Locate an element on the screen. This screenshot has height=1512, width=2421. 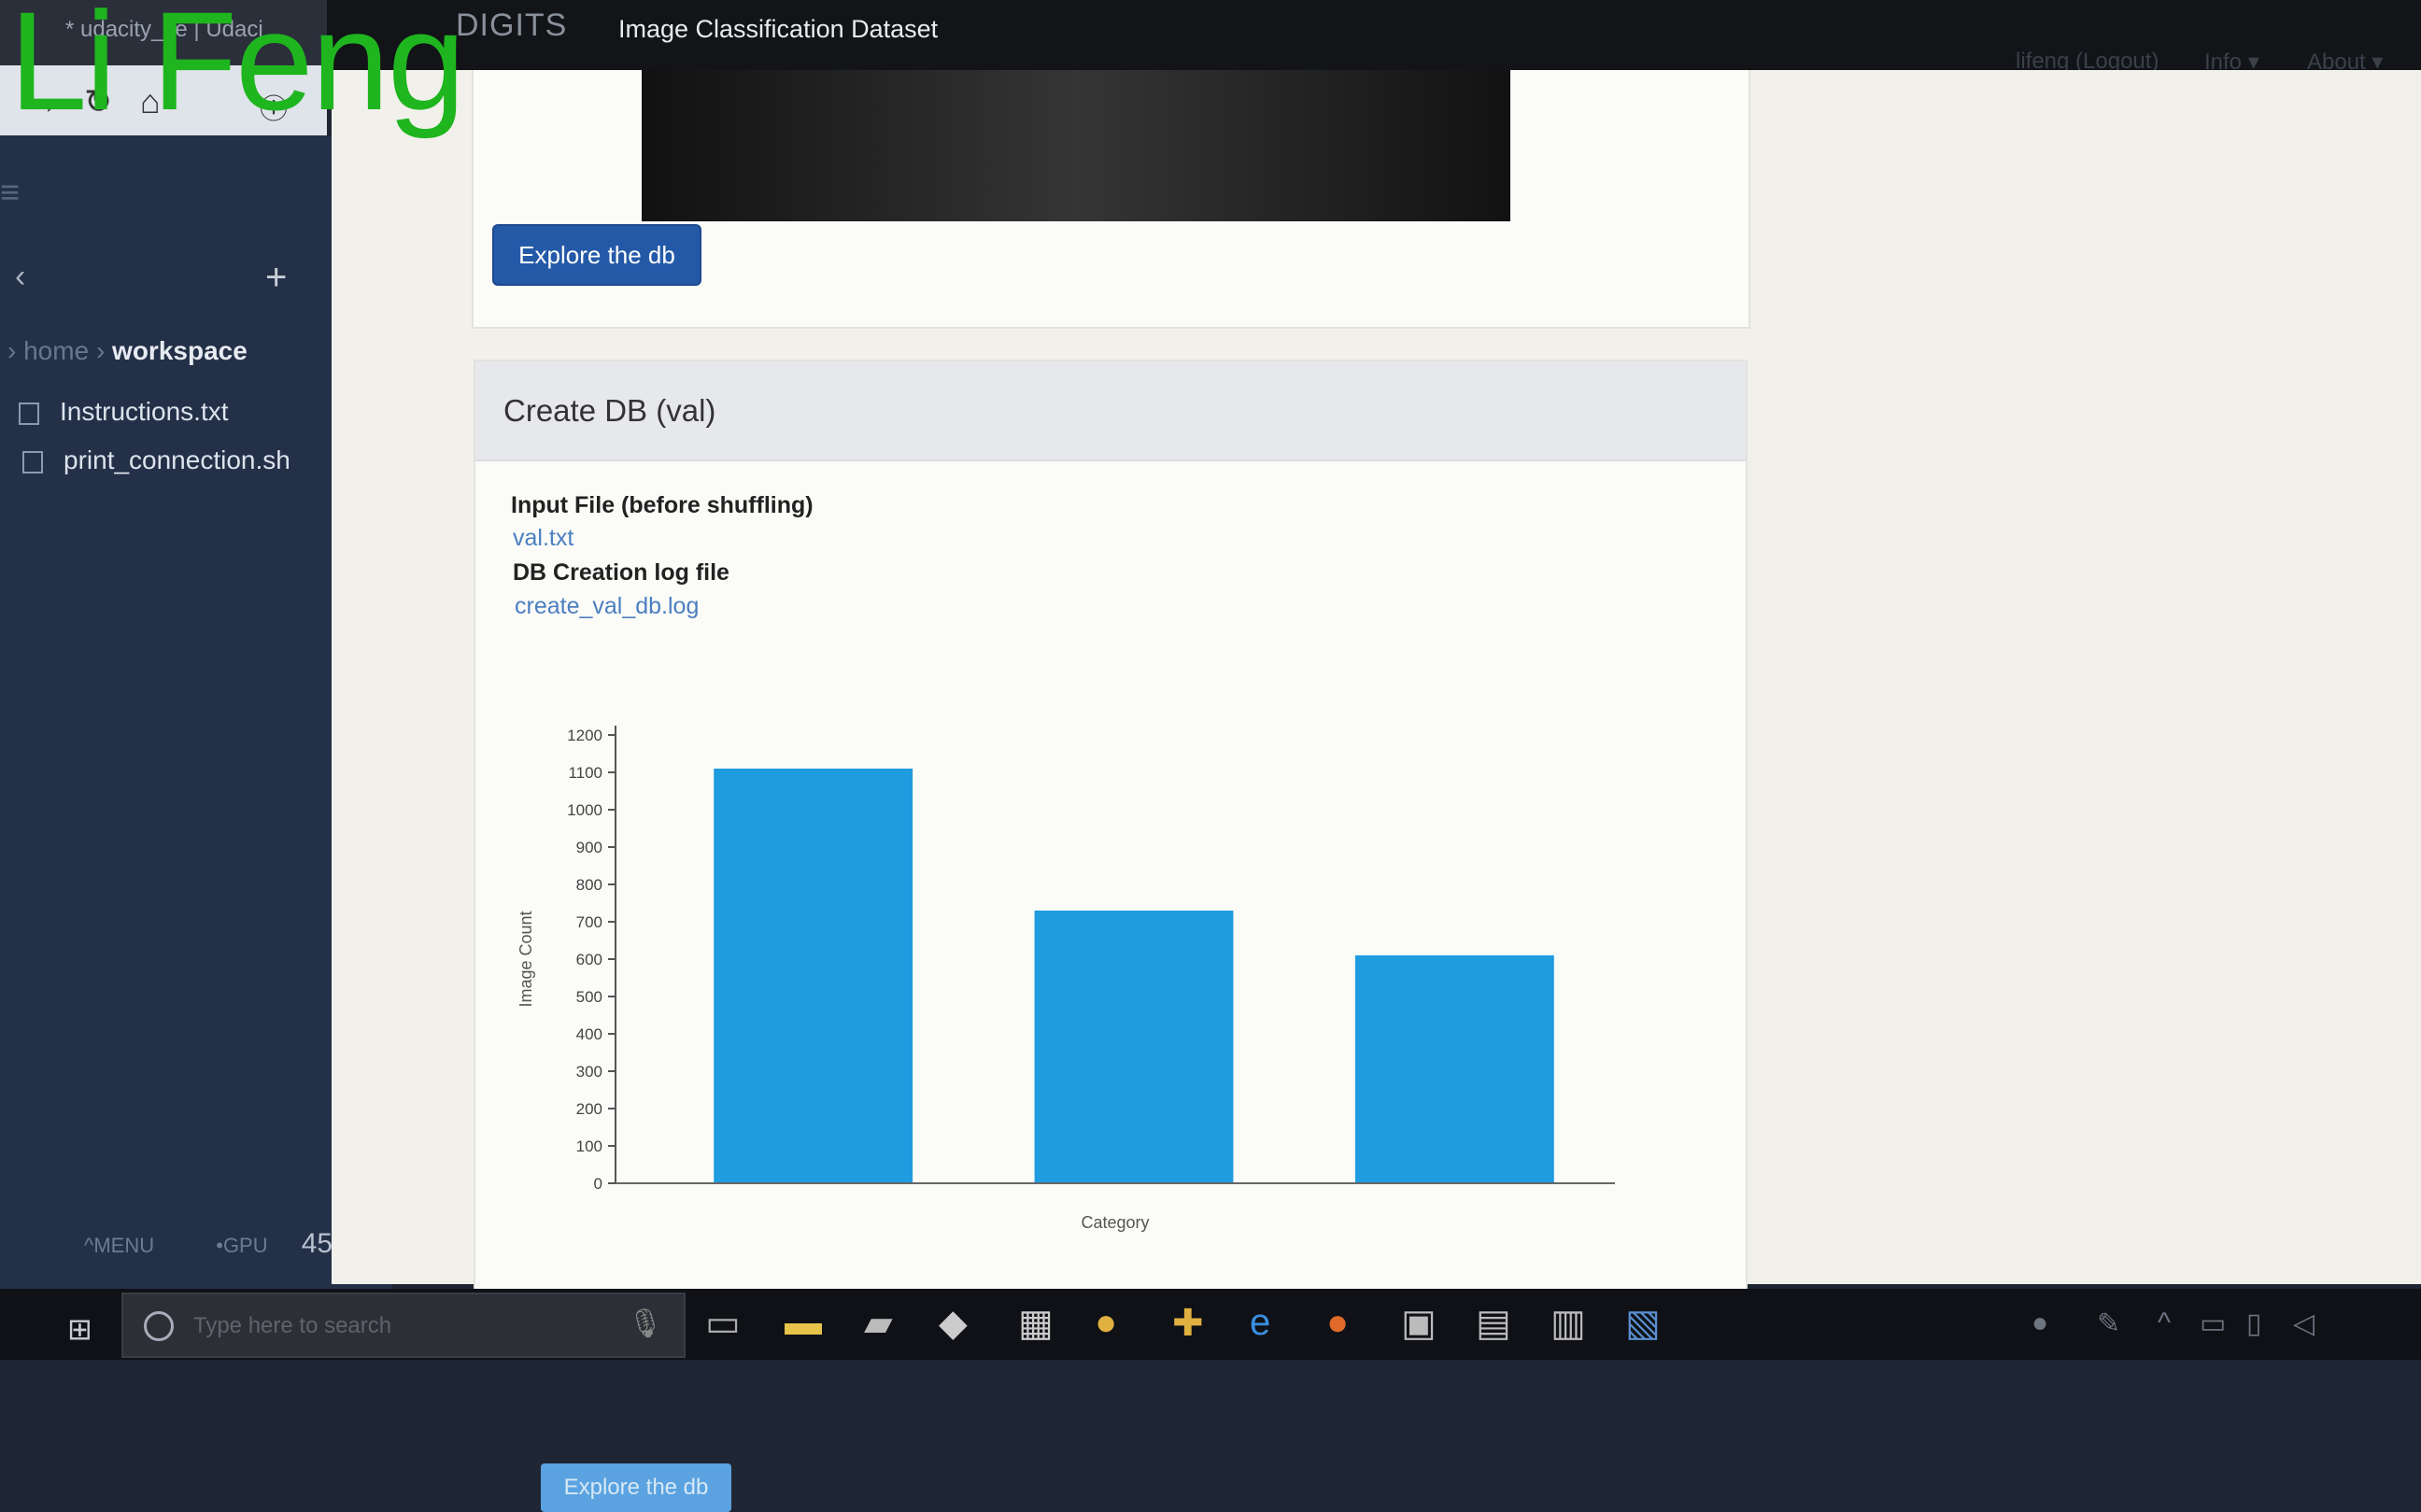
bars is located at coordinates (1134, 976).